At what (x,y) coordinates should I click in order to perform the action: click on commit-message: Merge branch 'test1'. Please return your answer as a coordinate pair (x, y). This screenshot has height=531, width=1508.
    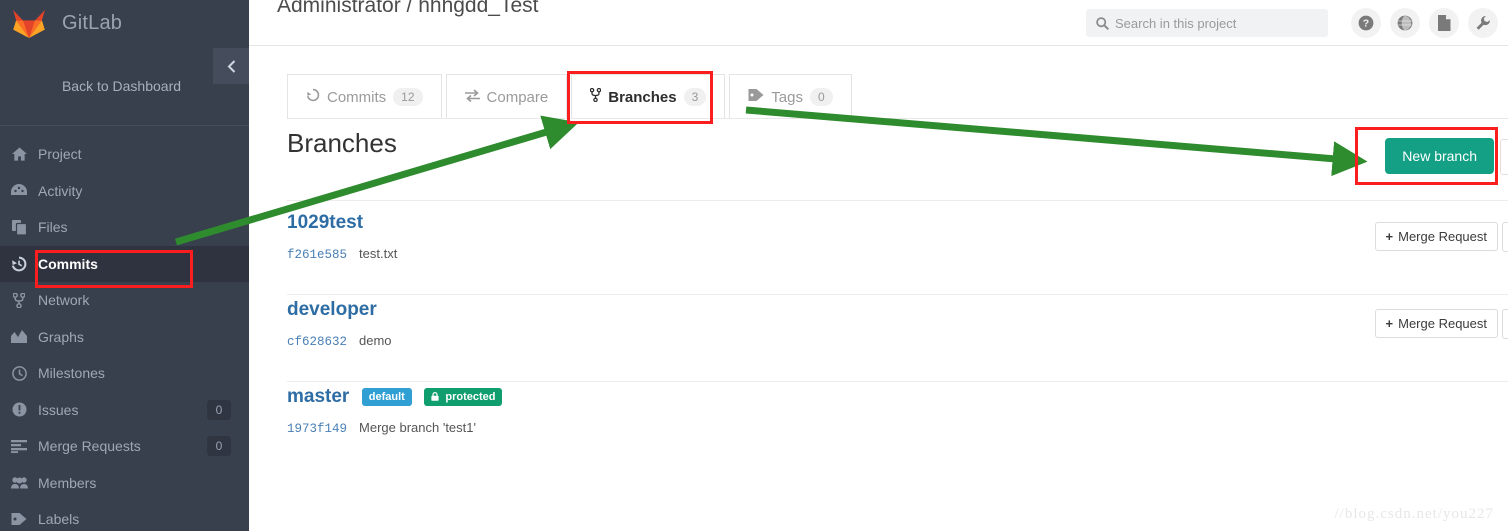
    Looking at the image, I should click on (417, 427).